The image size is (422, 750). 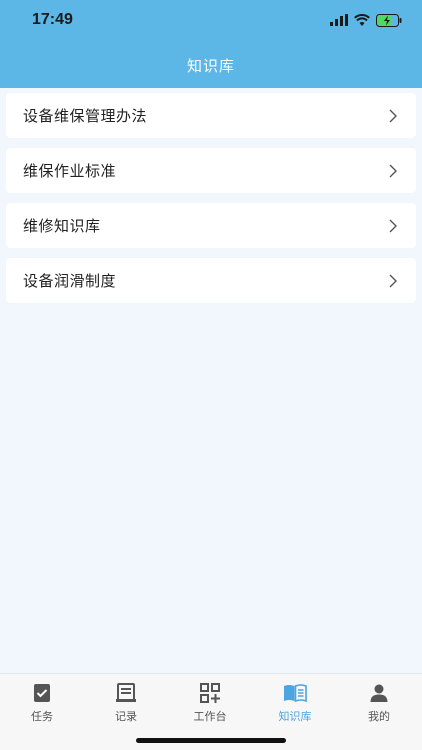 What do you see at coordinates (211, 740) in the screenshot?
I see `home-indicator` at bounding box center [211, 740].